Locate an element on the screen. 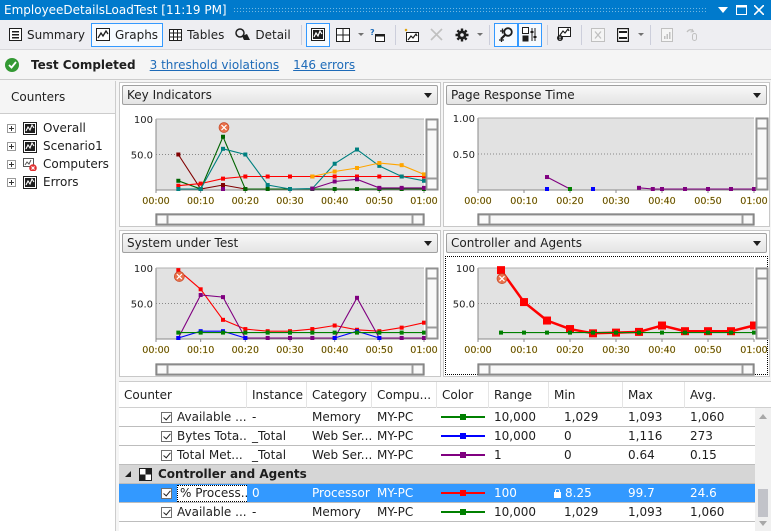 The width and height of the screenshot is (771, 531). title-bar-grip is located at coordinates (469, 10).